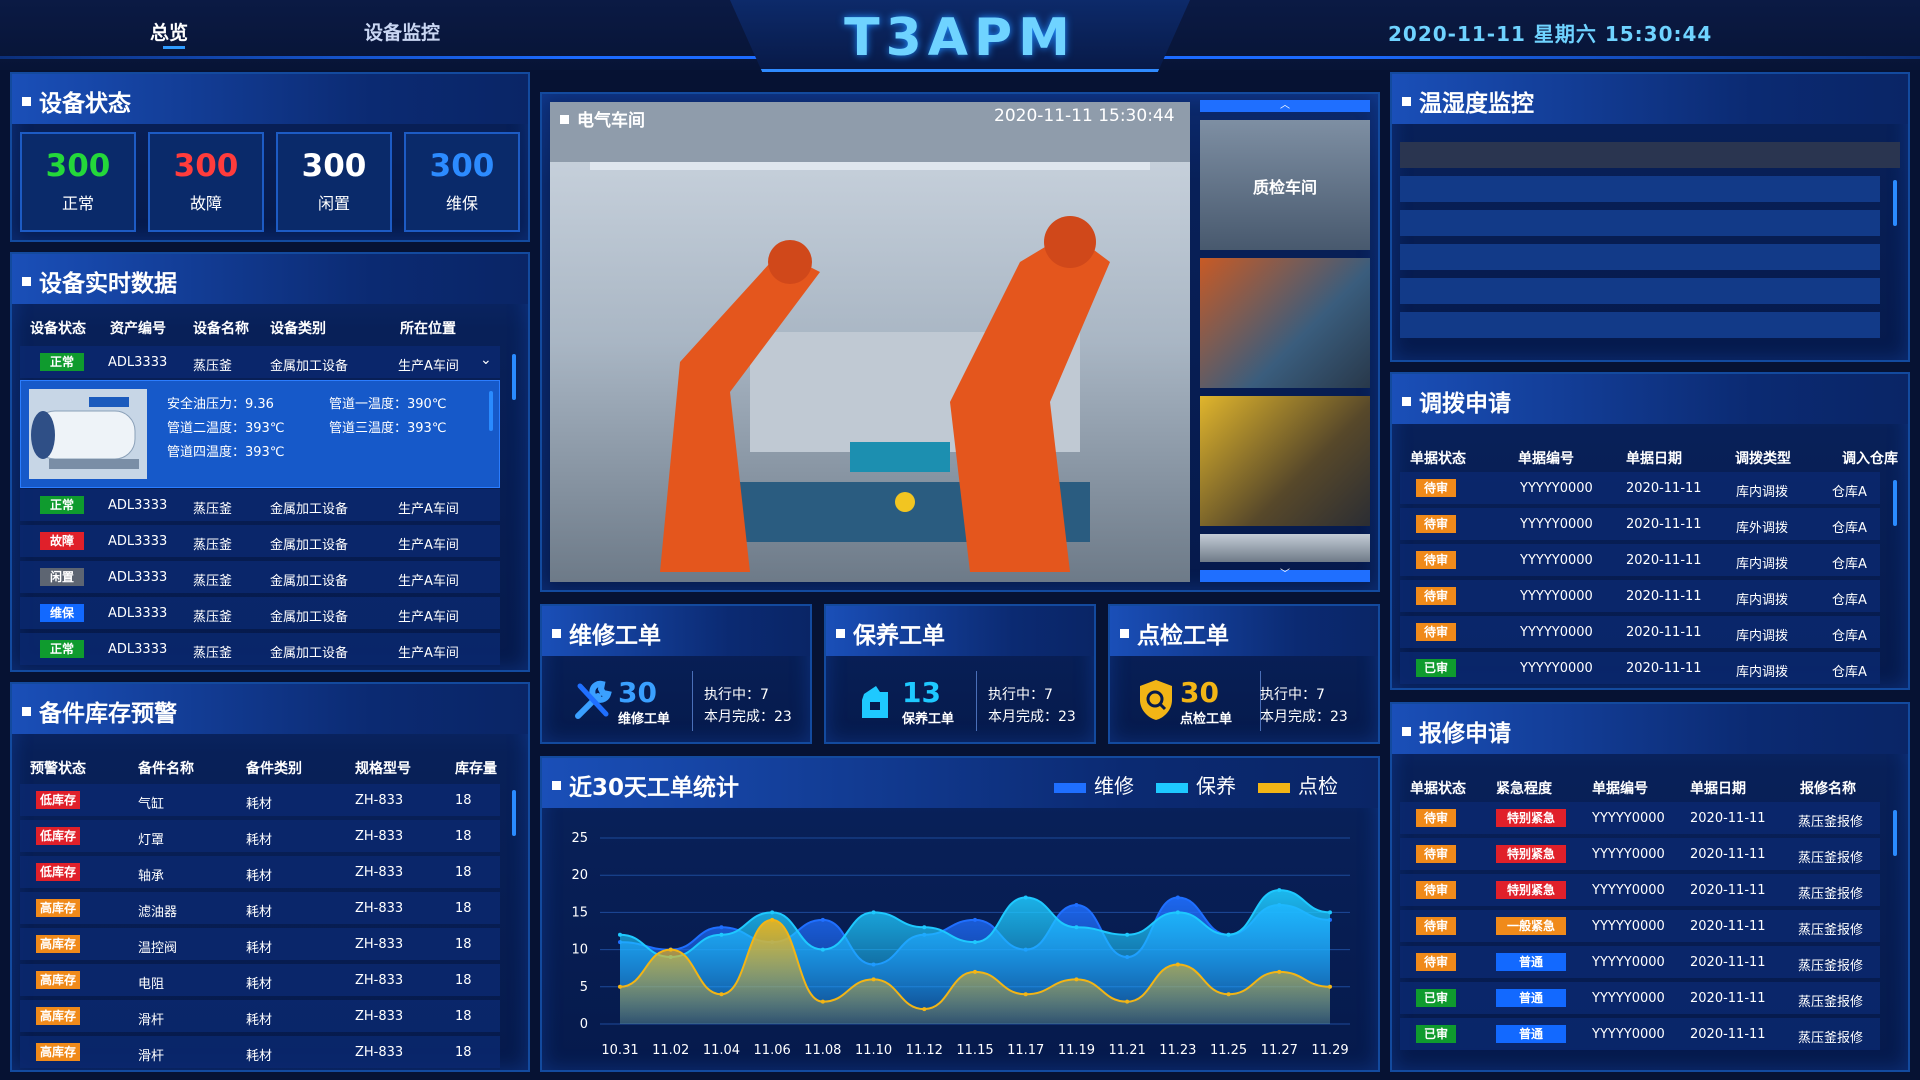 This screenshot has width=1920, height=1080. I want to click on table-row: 闲置 ADL3333 蒸压釜 金属加工设备 生产A车间, so click(260, 577).